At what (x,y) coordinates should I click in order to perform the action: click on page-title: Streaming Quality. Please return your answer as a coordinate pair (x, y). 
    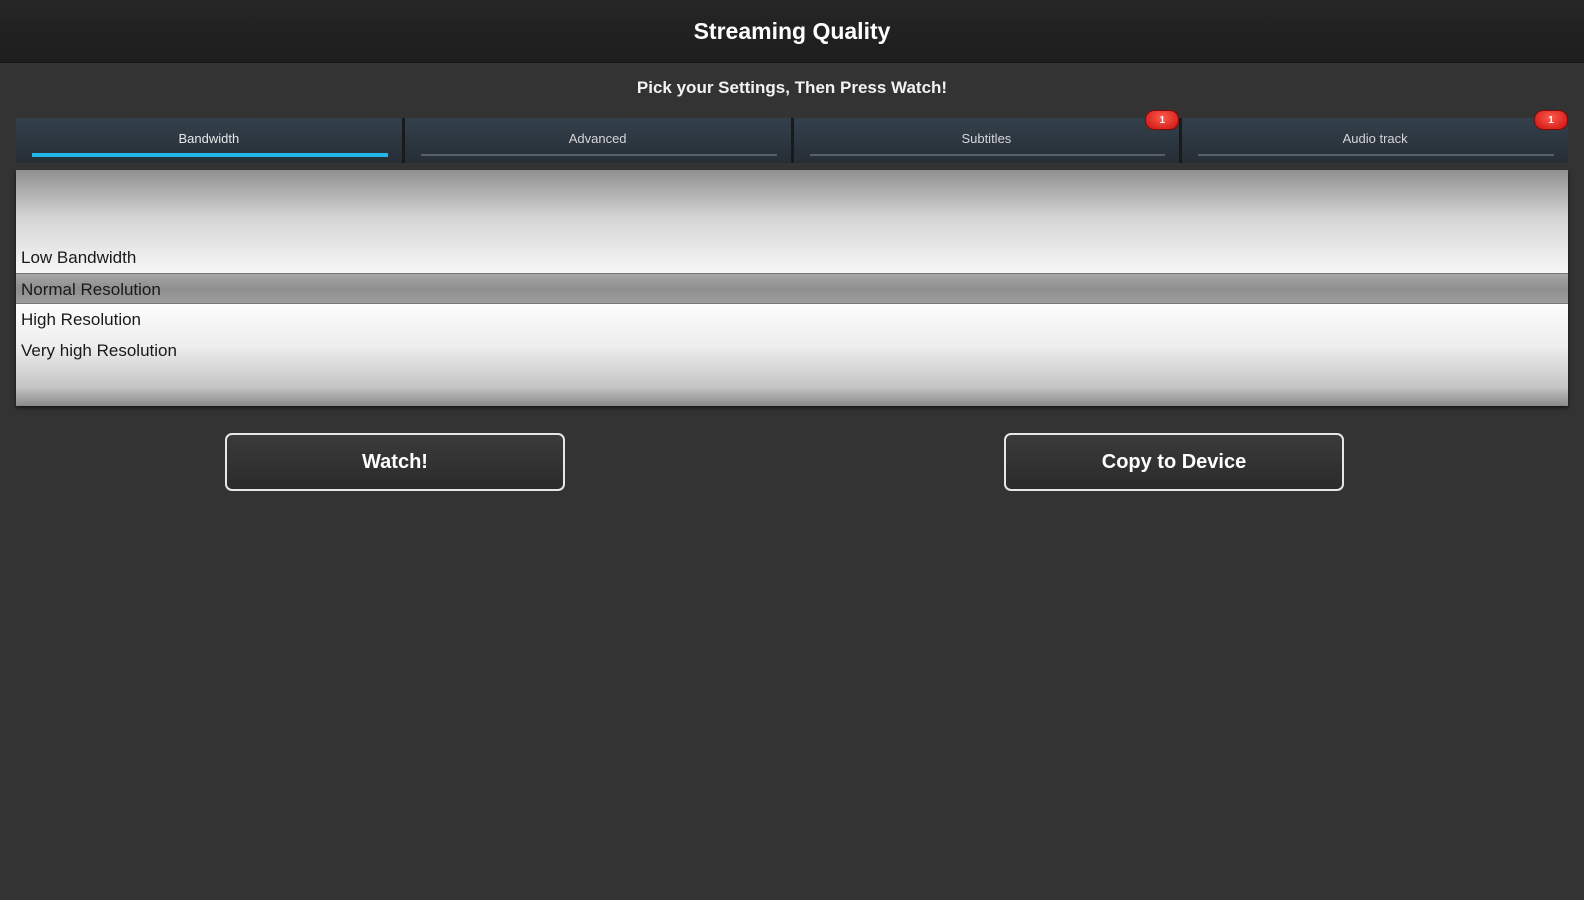
    Looking at the image, I should click on (792, 30).